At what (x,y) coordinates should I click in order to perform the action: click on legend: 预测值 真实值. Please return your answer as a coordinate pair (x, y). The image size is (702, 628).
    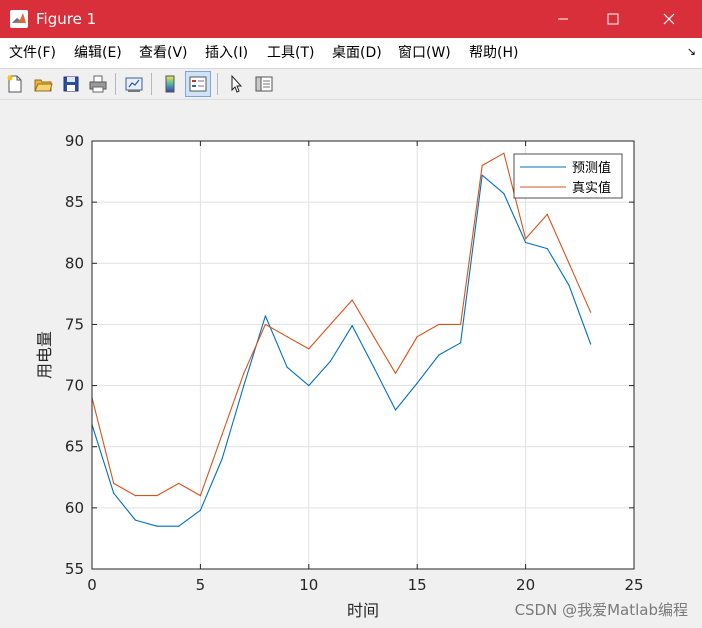
    Looking at the image, I should click on (568, 176).